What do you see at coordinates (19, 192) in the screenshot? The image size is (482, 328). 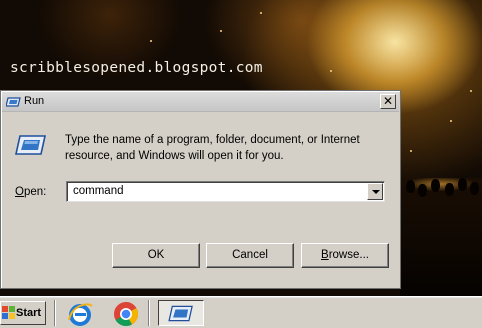 I see `open-label-mnemonic: O` at bounding box center [19, 192].